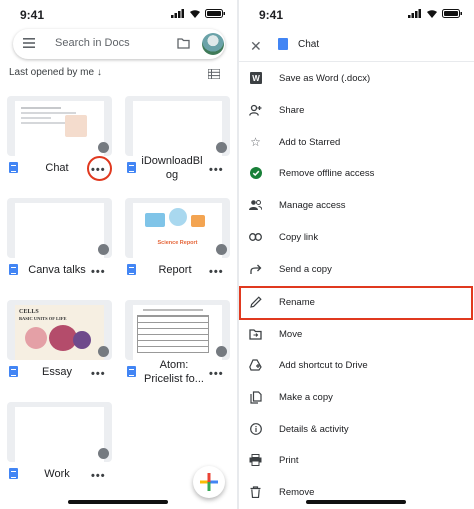  What do you see at coordinates (177, 228) in the screenshot?
I see `file-thumbnail: Science Report` at bounding box center [177, 228].